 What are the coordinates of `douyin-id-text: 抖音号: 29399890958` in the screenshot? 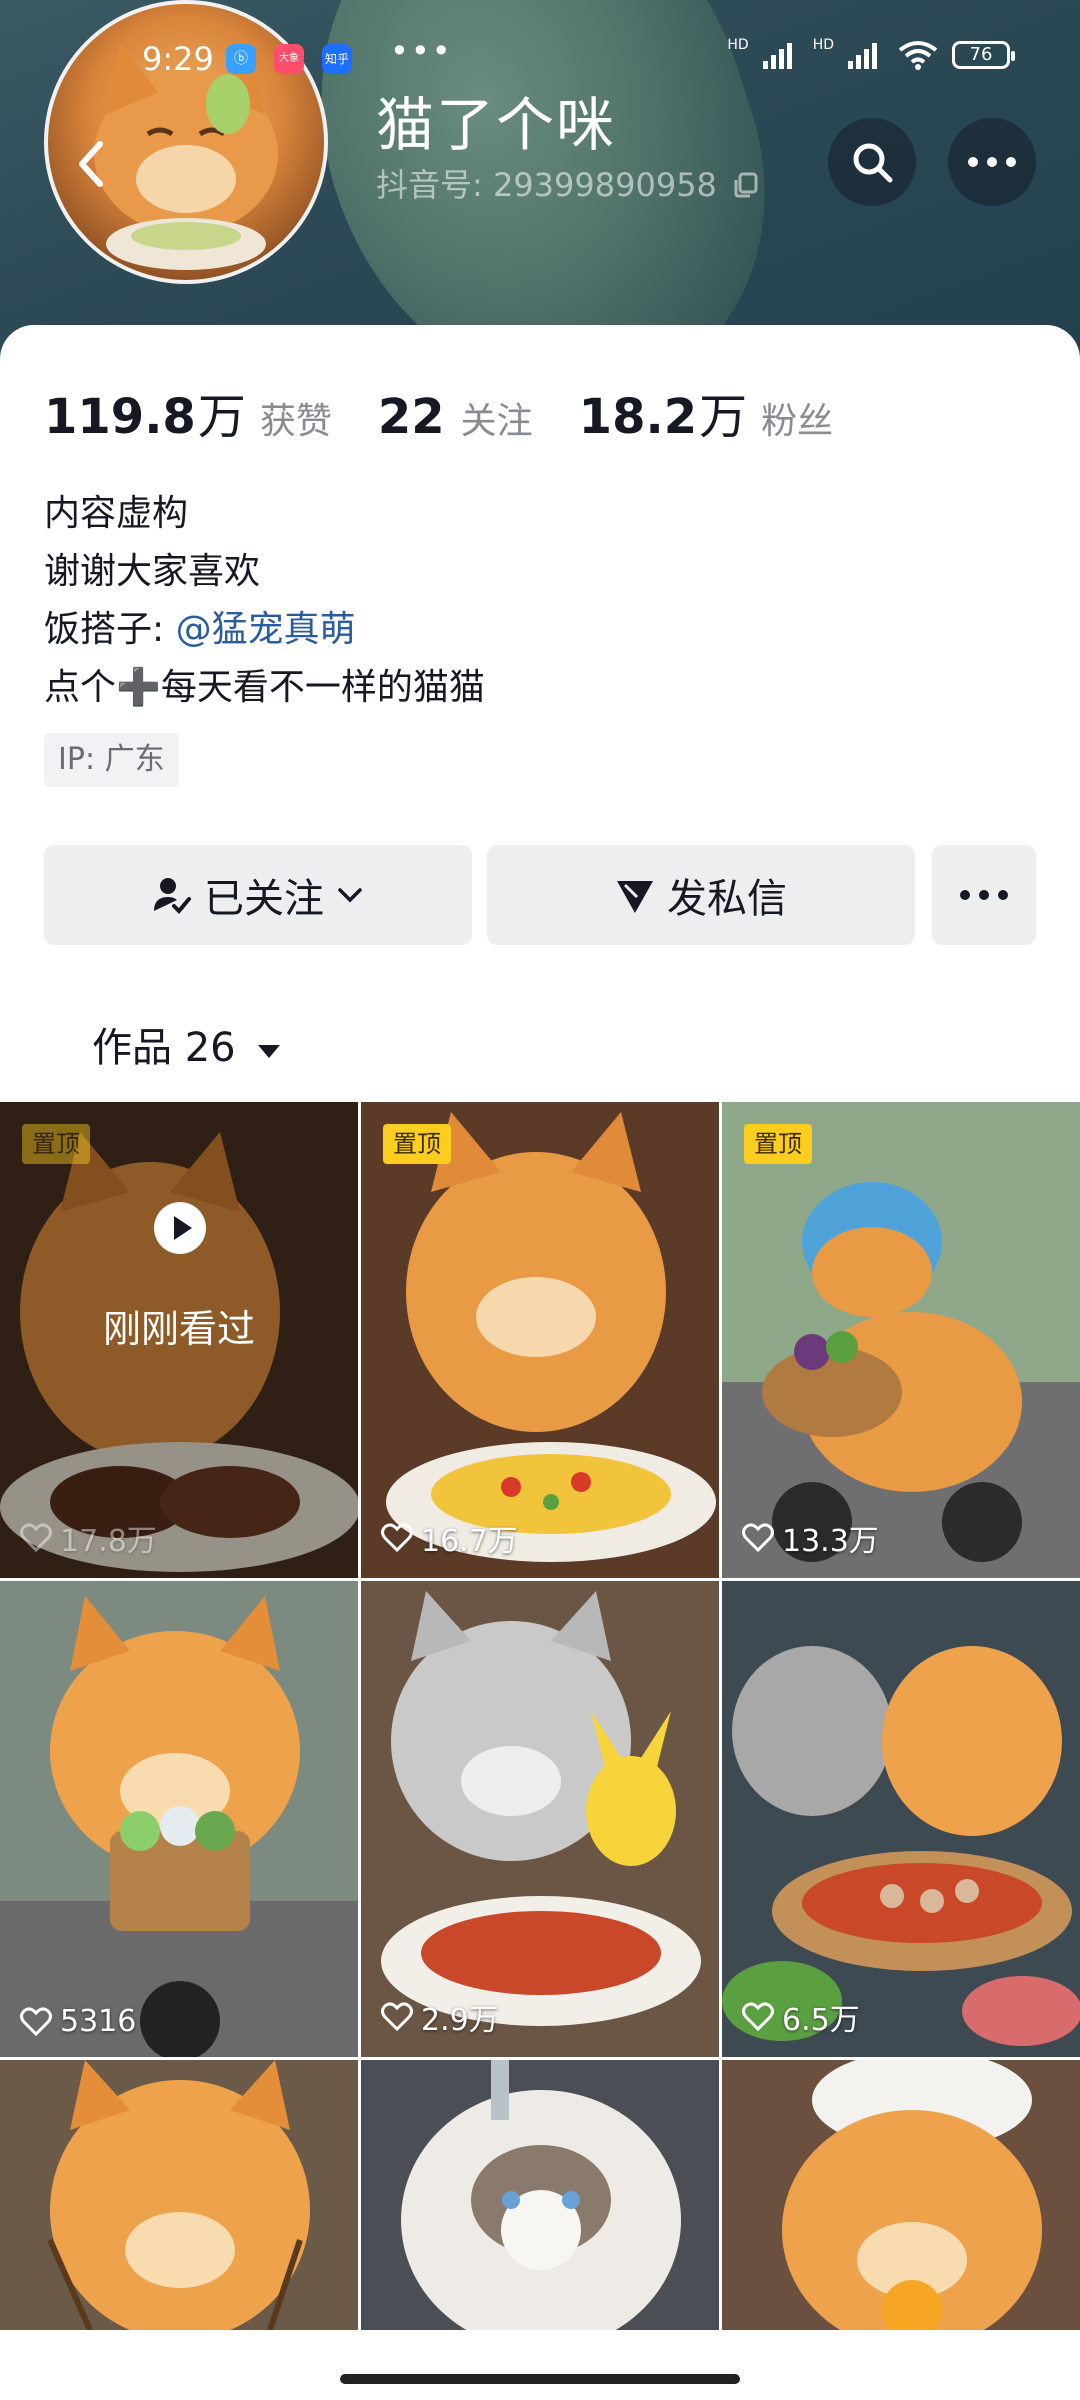 It's located at (546, 185).